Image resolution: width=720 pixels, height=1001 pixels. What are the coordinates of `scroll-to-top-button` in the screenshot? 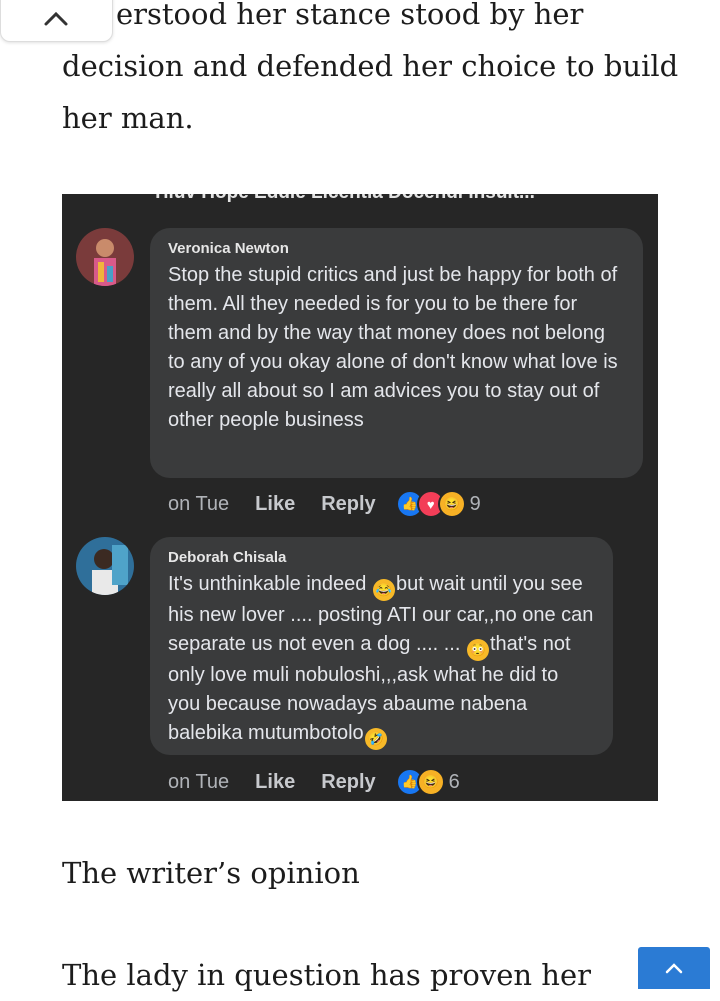 It's located at (674, 968).